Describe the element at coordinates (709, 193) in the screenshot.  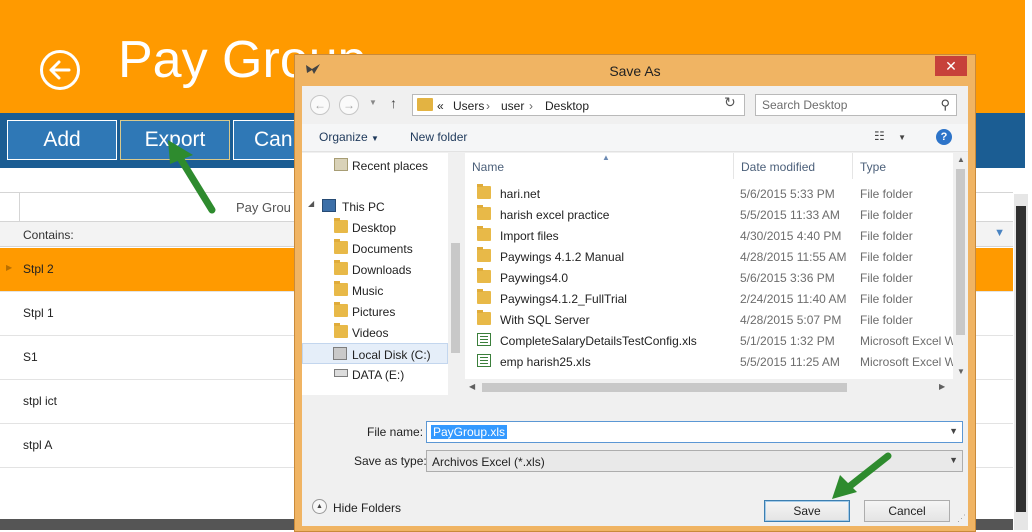
I see `list-item: hari.net 5/6/2015 5:33 PM File folder` at that location.